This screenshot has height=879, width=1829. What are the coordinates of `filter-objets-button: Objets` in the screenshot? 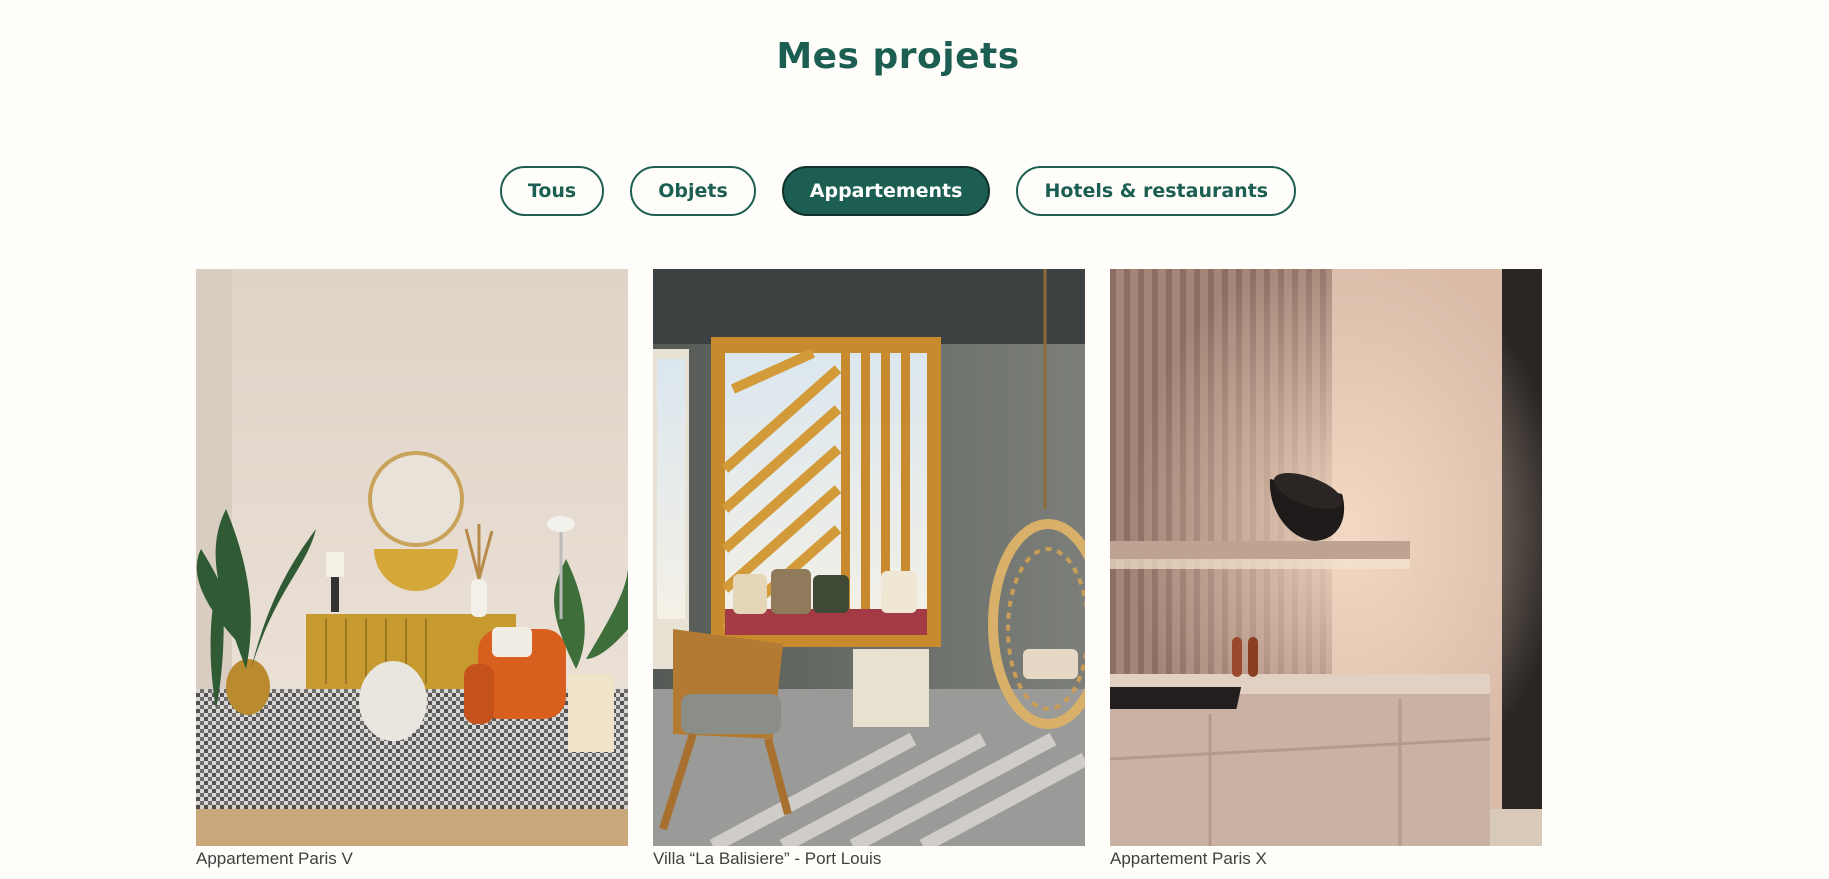 It's located at (693, 191).